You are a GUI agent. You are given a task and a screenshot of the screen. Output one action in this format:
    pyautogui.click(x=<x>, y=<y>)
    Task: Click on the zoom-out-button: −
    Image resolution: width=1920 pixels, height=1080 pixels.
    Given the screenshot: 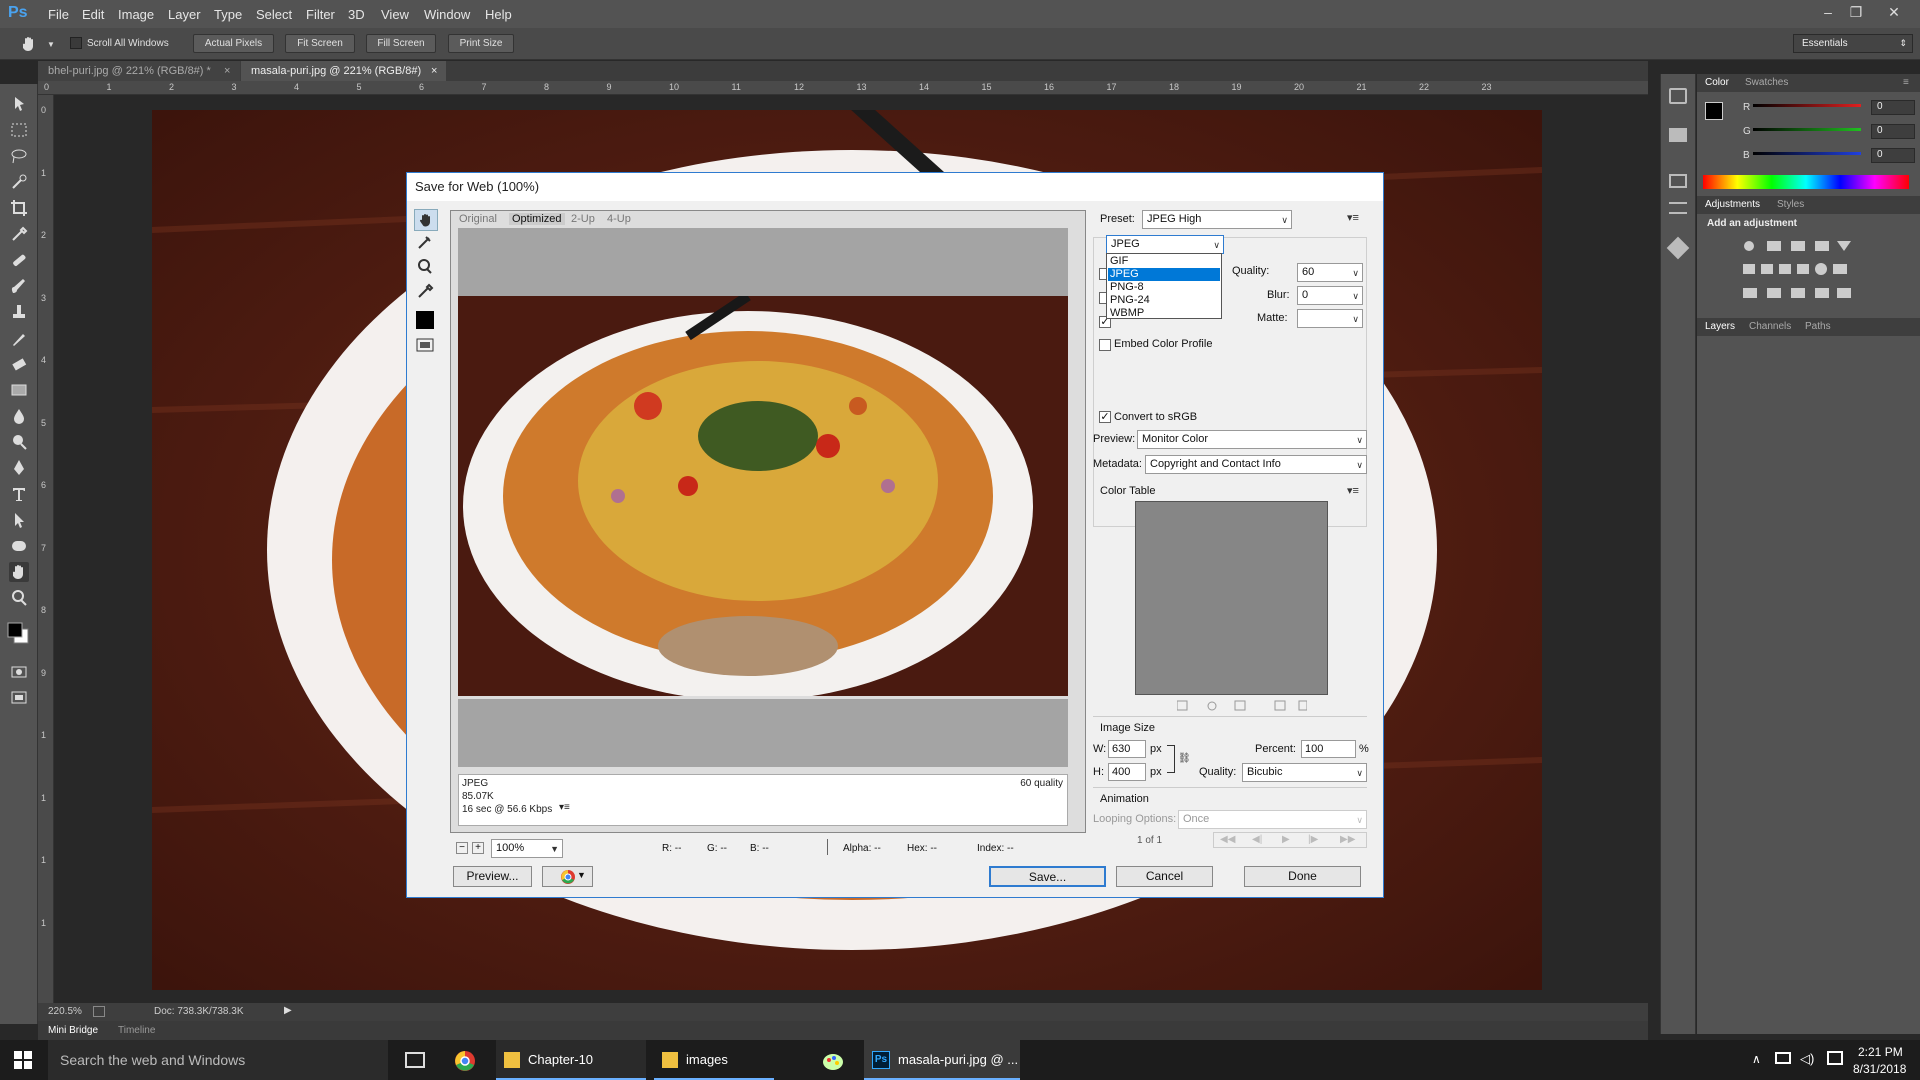 What is the action you would take?
    pyautogui.click(x=462, y=848)
    